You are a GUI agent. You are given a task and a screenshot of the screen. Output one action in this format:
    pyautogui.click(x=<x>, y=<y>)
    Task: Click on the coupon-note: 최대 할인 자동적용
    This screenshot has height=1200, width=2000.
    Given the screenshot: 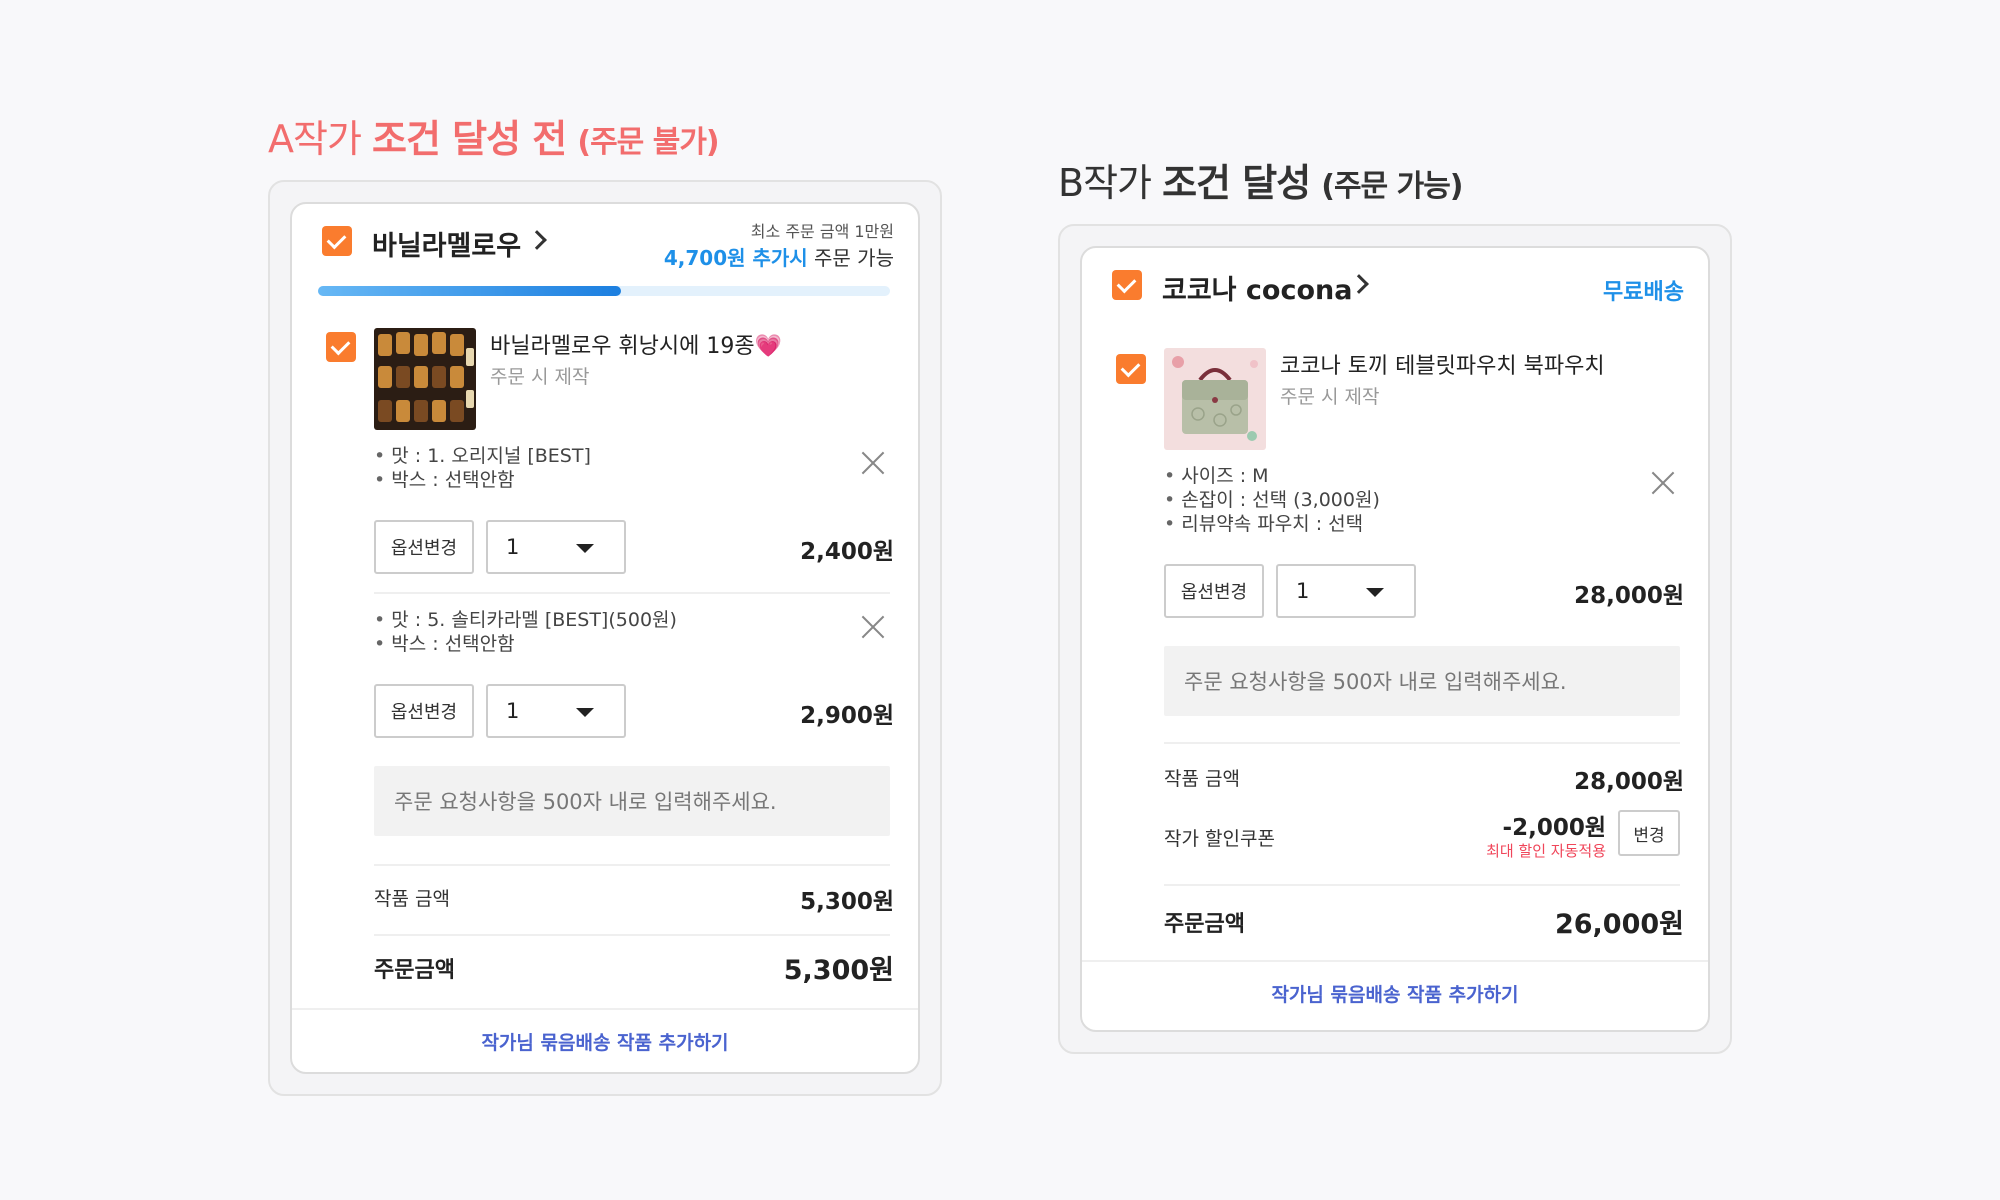 What is the action you would take?
    pyautogui.click(x=1546, y=851)
    